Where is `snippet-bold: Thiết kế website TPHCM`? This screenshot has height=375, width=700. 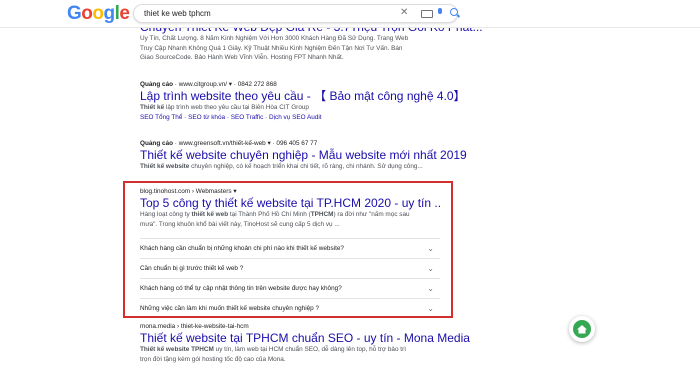 snippet-bold: Thiết kế website TPHCM is located at coordinates (177, 349).